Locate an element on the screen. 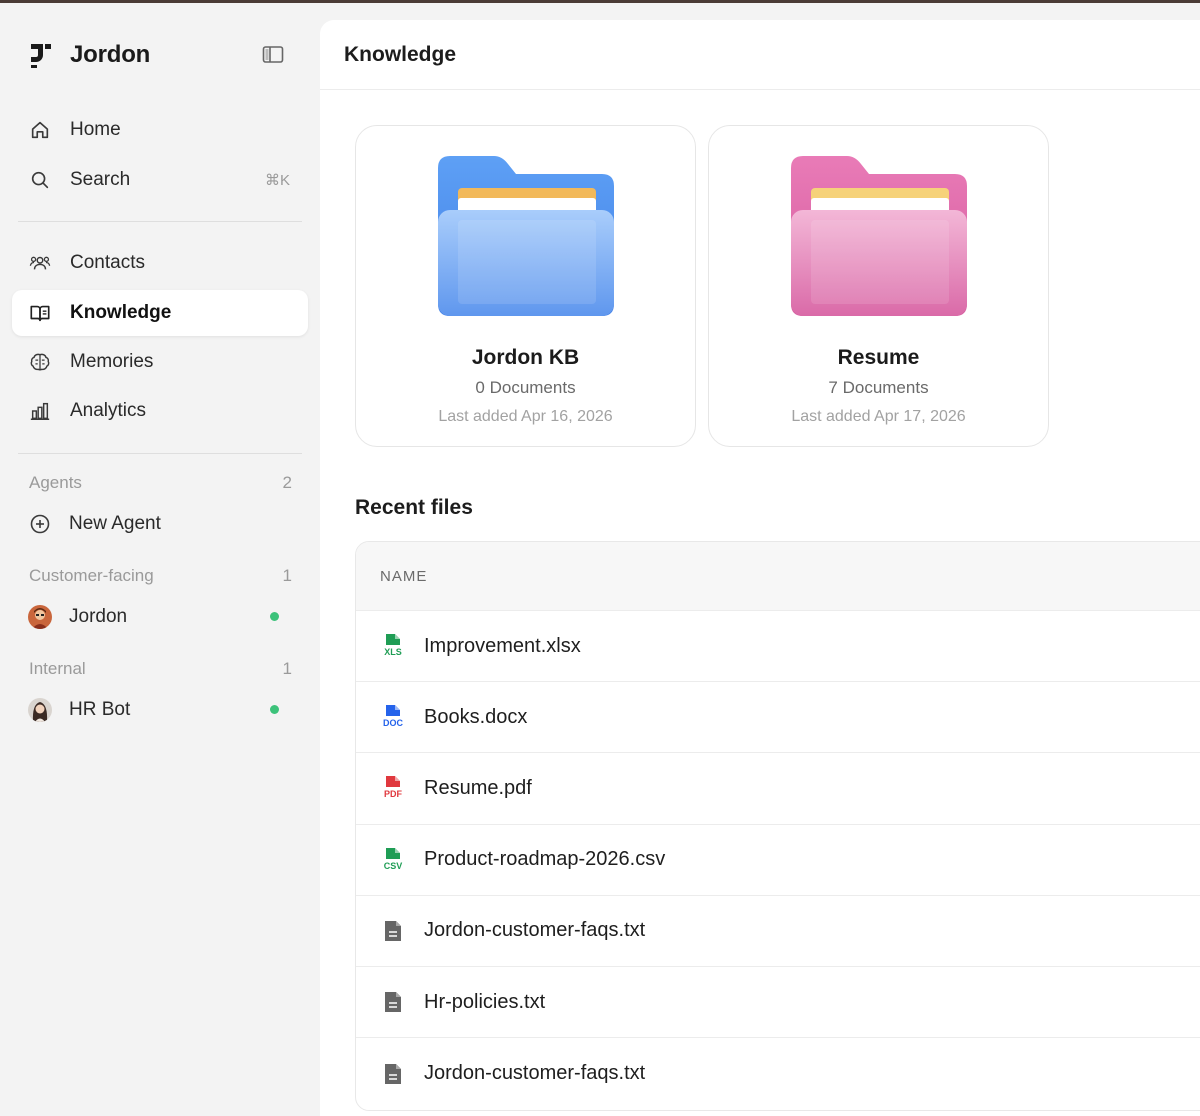 The width and height of the screenshot is (1200, 1116). file-doc-icon: DOC is located at coordinates (393, 717).